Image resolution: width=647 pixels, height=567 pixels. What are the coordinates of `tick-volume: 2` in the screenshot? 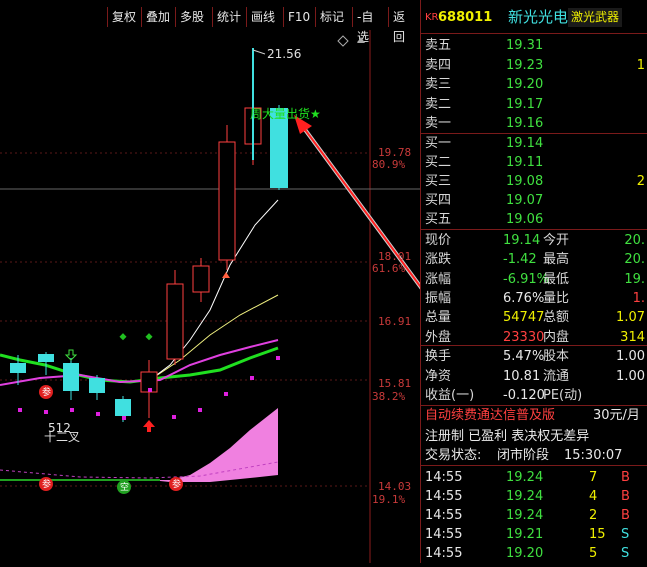 It's located at (593, 515).